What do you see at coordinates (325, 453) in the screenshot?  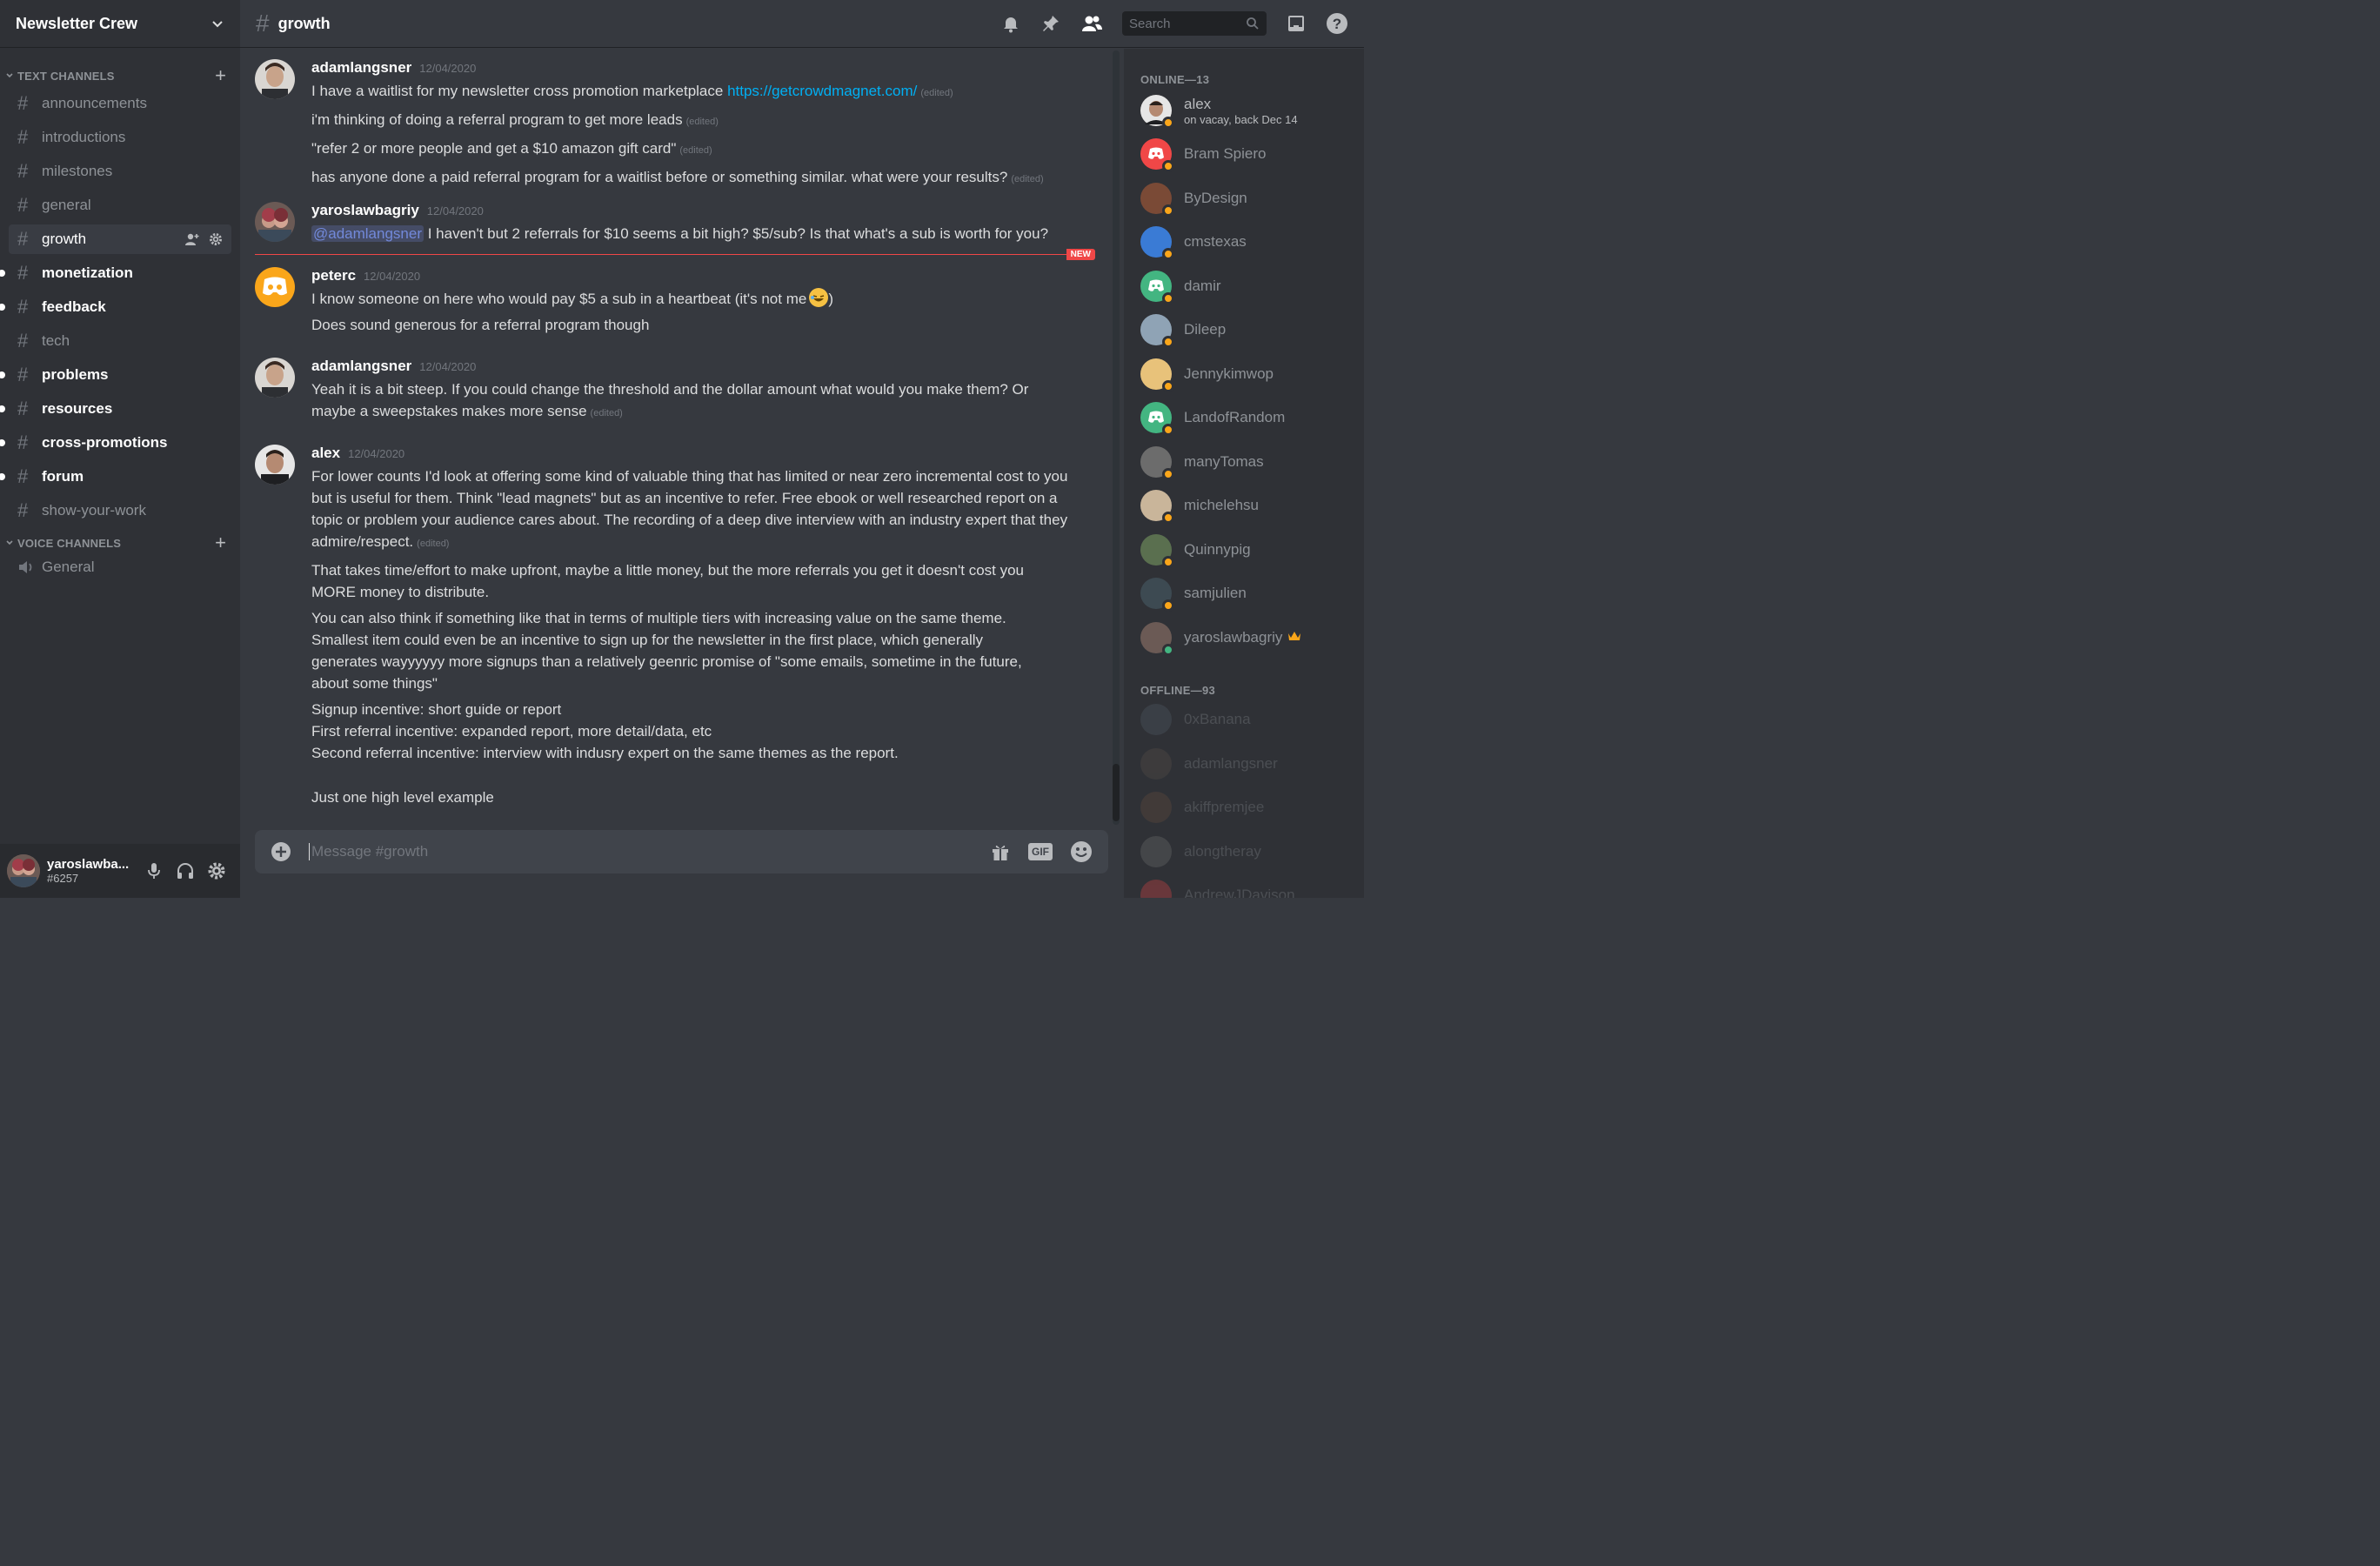 I see `message-author: alex` at bounding box center [325, 453].